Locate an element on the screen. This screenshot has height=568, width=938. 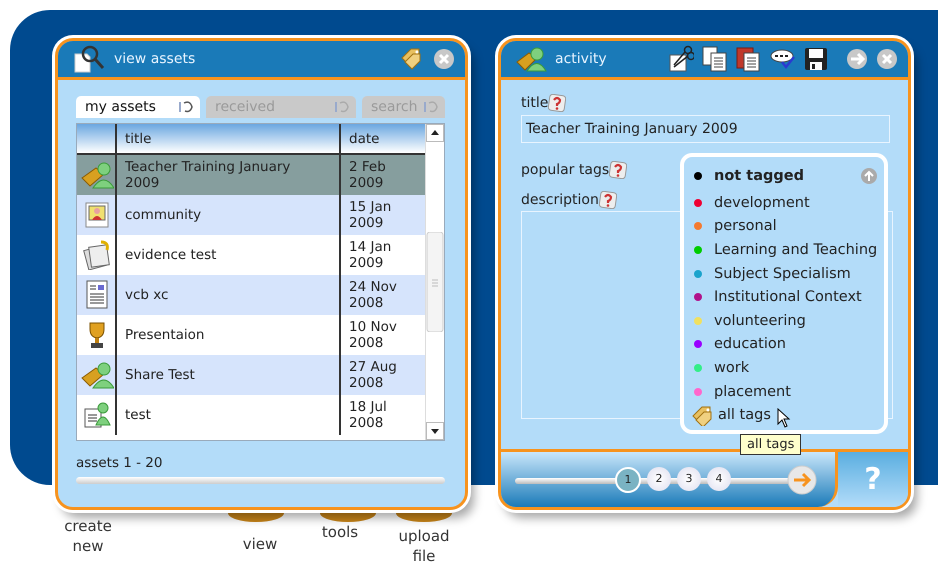
field-label: title is located at coordinates (534, 103).